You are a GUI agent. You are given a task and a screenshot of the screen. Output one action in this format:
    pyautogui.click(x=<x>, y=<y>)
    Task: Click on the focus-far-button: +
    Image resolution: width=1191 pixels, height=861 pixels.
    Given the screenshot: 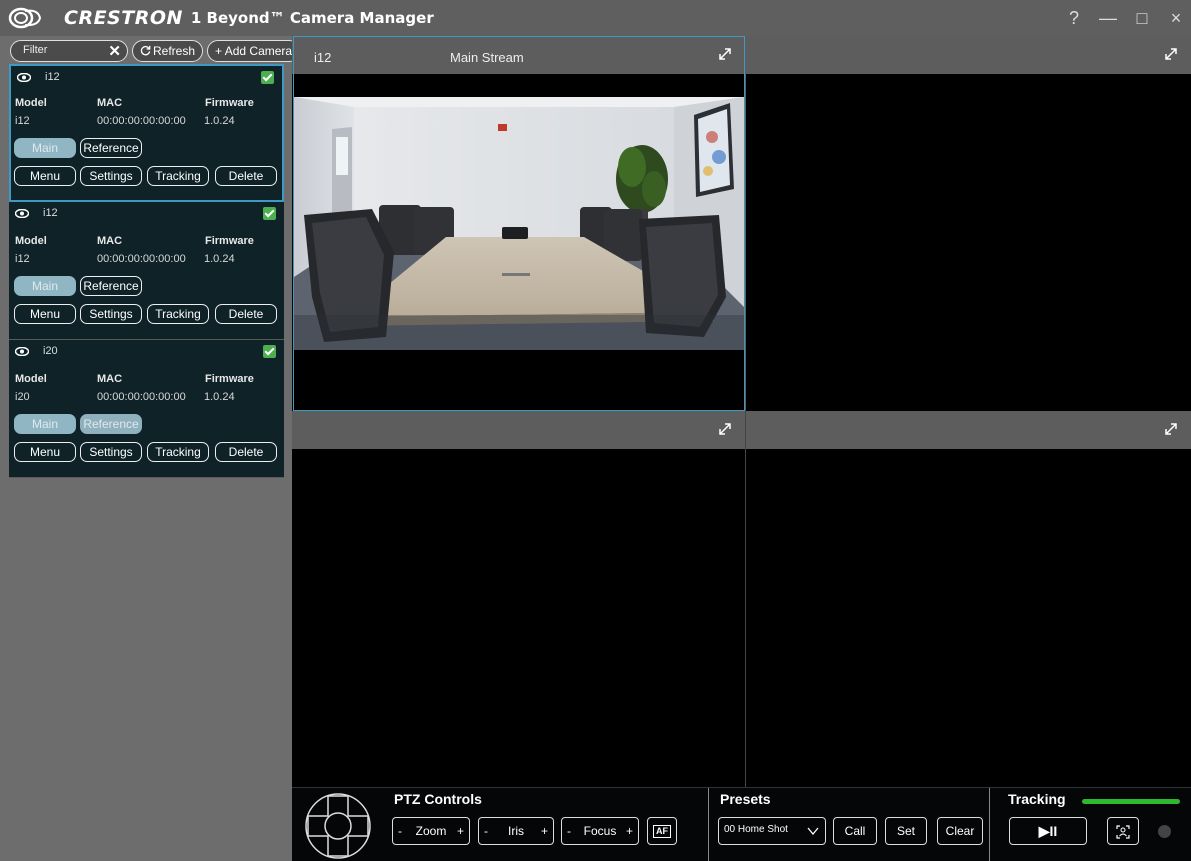 What is the action you would take?
    pyautogui.click(x=629, y=831)
    